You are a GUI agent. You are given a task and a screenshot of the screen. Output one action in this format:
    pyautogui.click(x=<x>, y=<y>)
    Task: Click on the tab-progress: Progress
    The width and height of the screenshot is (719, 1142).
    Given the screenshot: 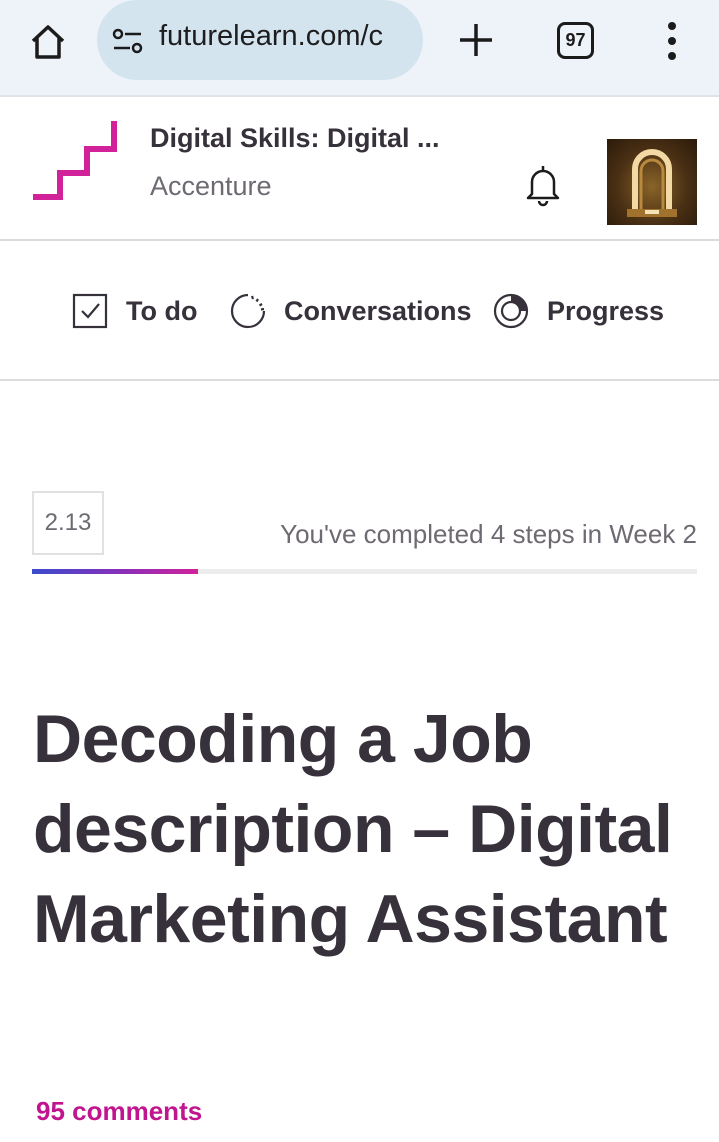 What is the action you would take?
    pyautogui.click(x=578, y=311)
    